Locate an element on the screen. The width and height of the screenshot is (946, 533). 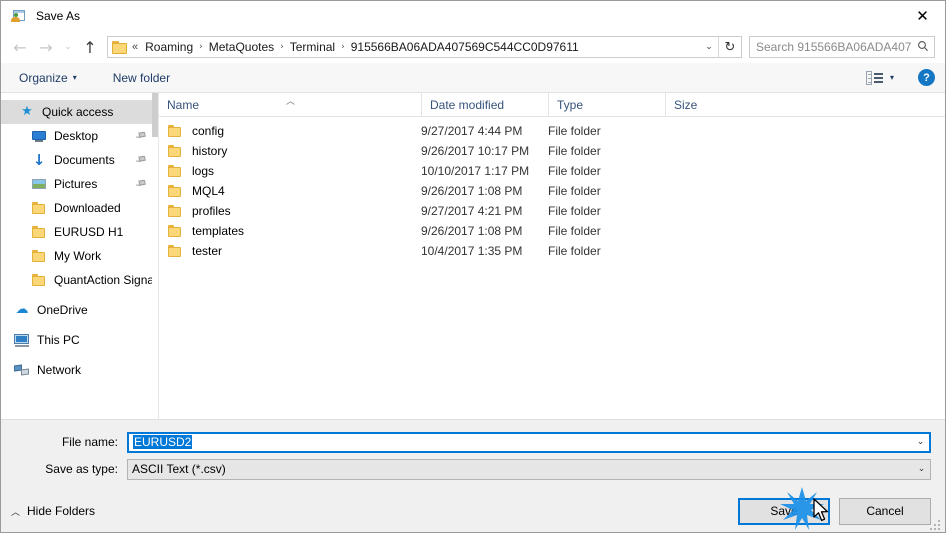
up-button: ↑ is located at coordinates (90, 47).